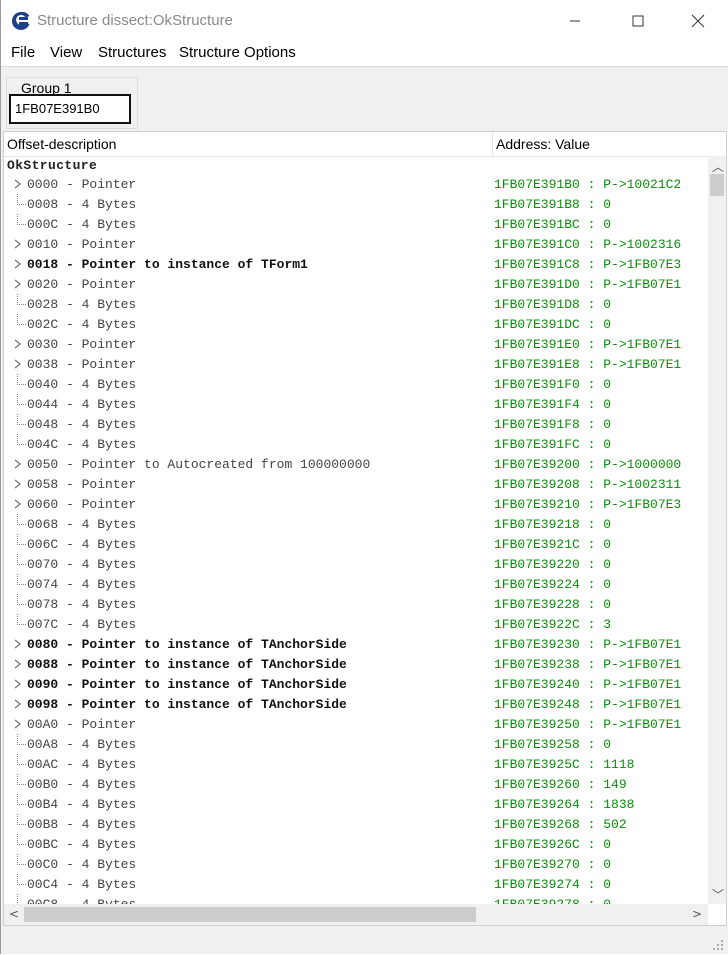 This screenshot has height=955, width=728. What do you see at coordinates (356, 404) in the screenshot?
I see `structure-row: 0044 - 4 Bytes 1FB07E391F4 : 0` at bounding box center [356, 404].